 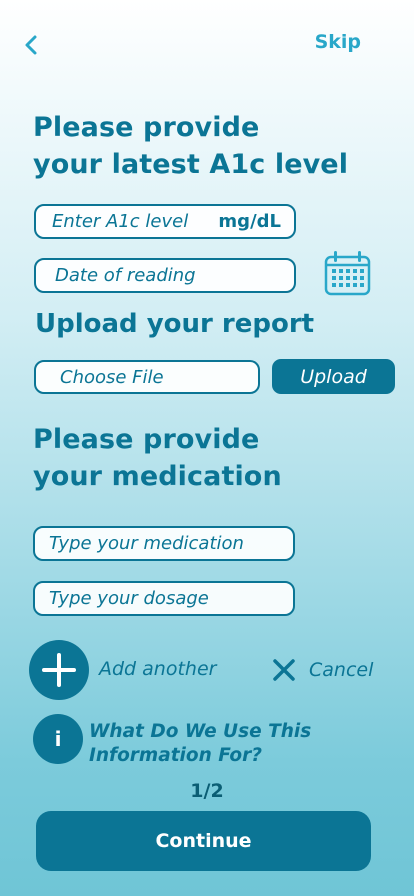 What do you see at coordinates (190, 146) in the screenshot?
I see `a1c-heading: Please provide your latest A1c level` at bounding box center [190, 146].